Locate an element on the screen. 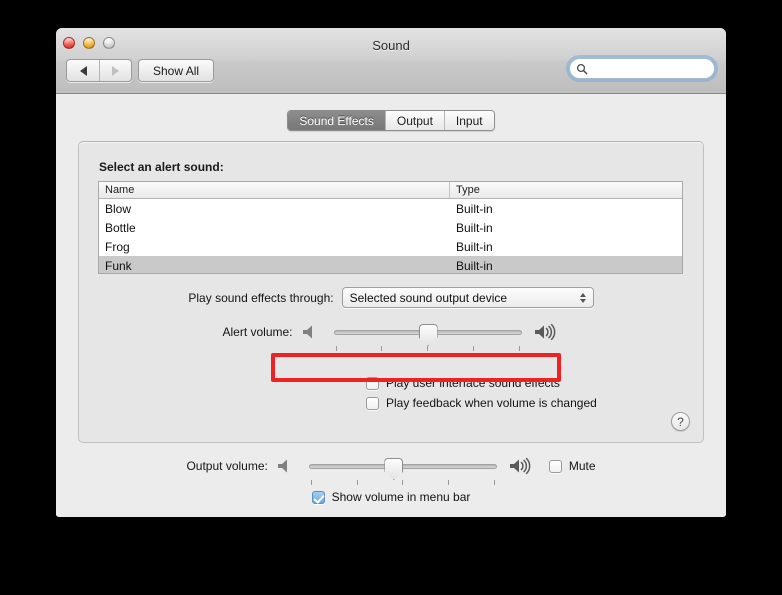 Image resolution: width=782 pixels, height=595 pixels. cell-name: Frog is located at coordinates (117, 246).